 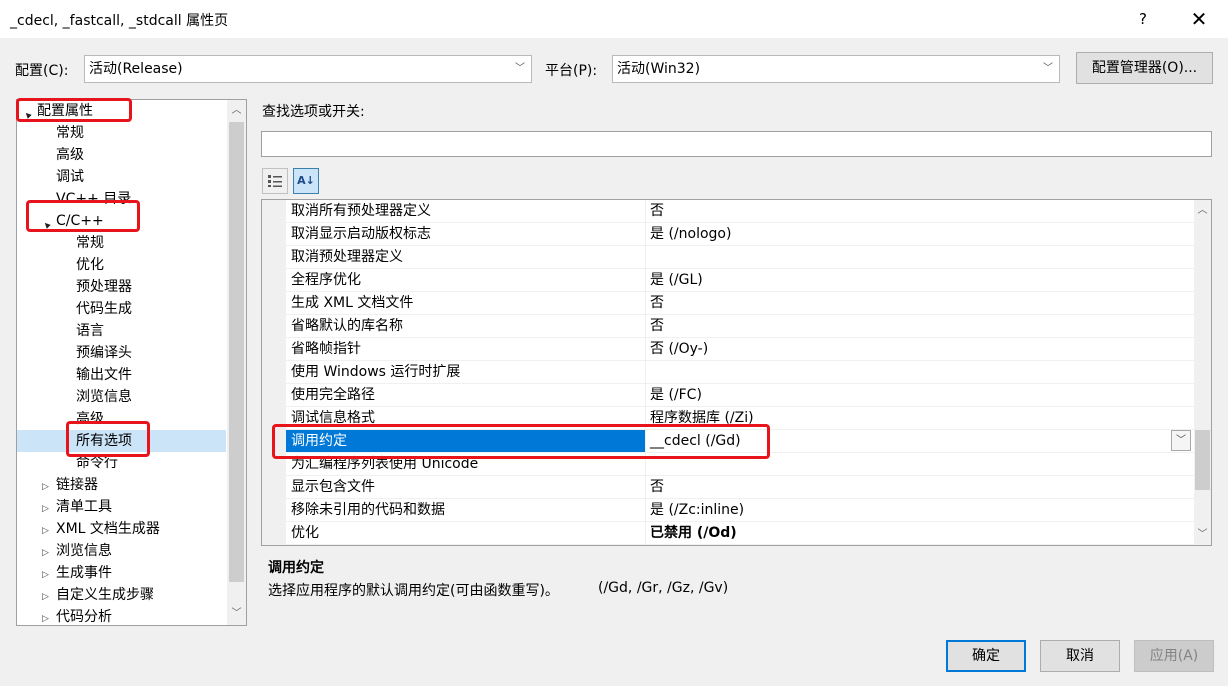 I want to click on tree-item: ▷ XML 文档生成器, so click(x=121, y=529).